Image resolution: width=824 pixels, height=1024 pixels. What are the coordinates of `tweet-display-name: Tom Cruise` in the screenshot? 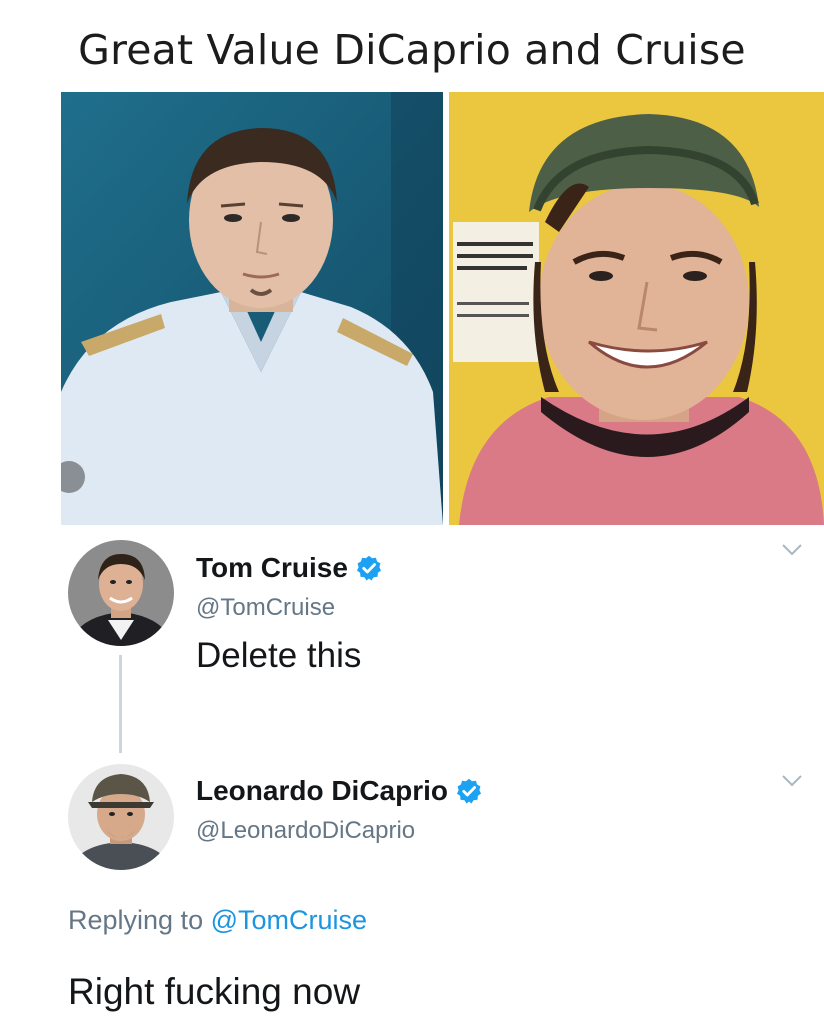 It's located at (289, 568).